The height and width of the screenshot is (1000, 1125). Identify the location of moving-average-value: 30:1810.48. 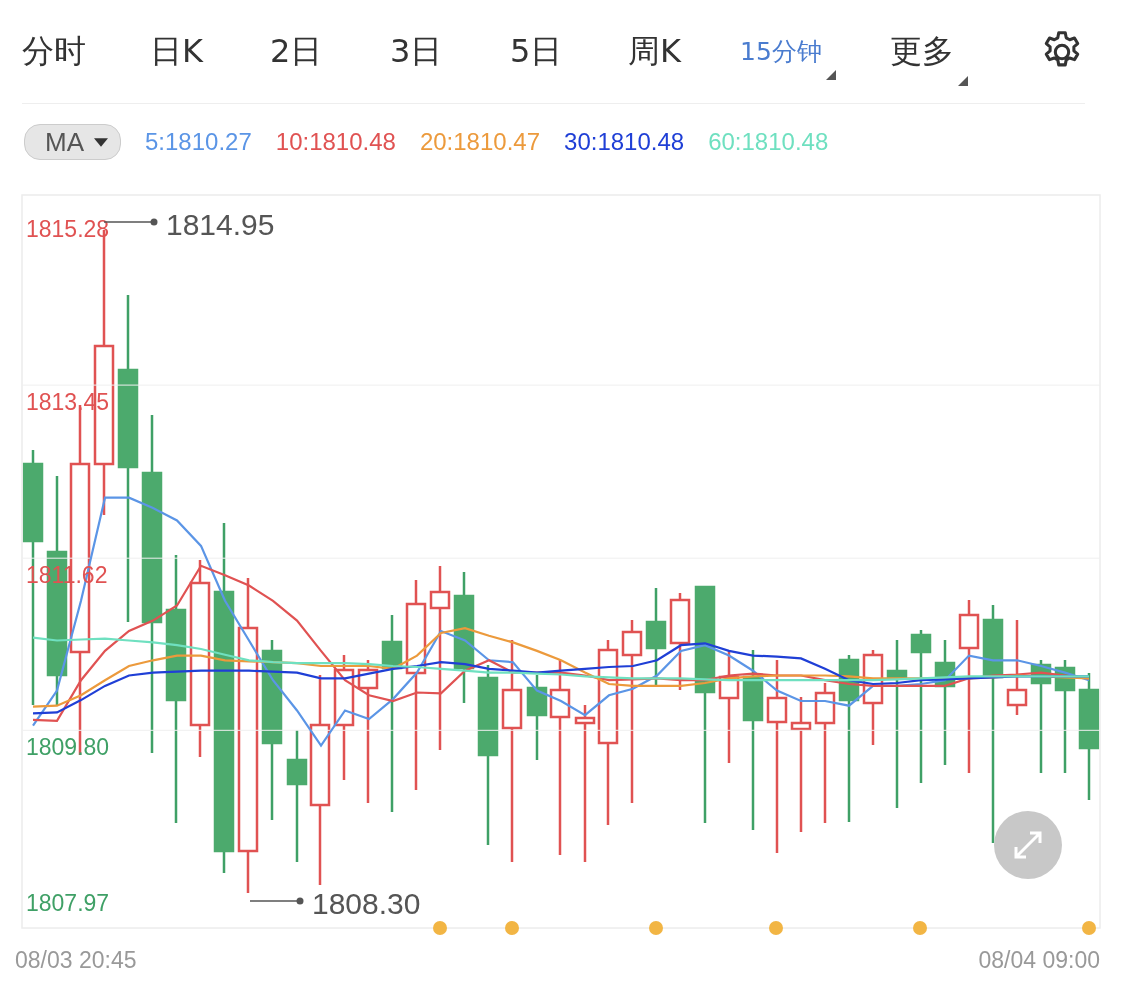
(624, 142).